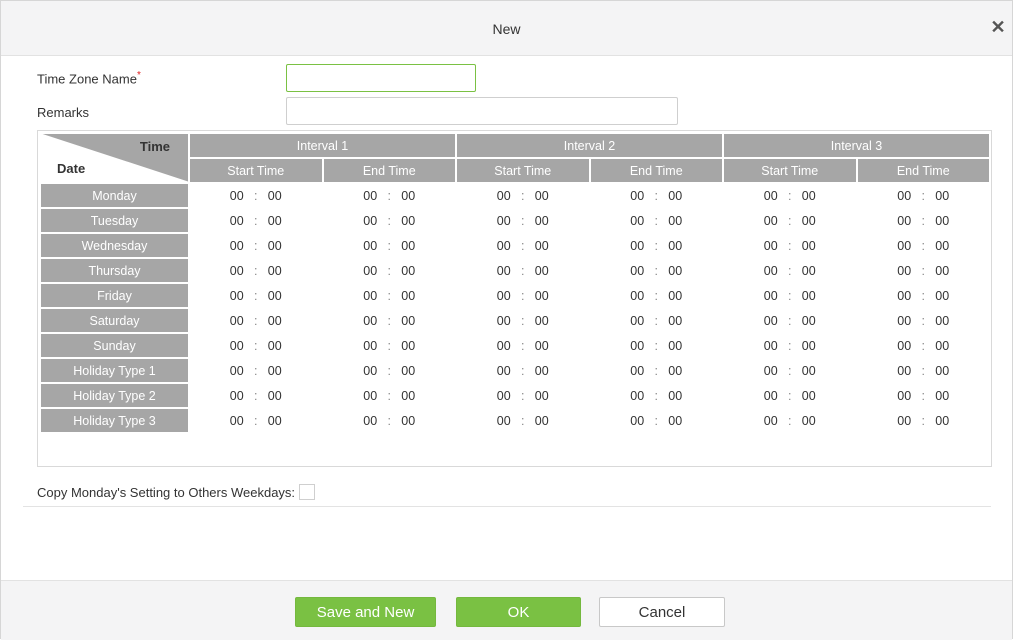 This screenshot has height=640, width=1013. I want to click on close-icon: ✕, so click(998, 27).